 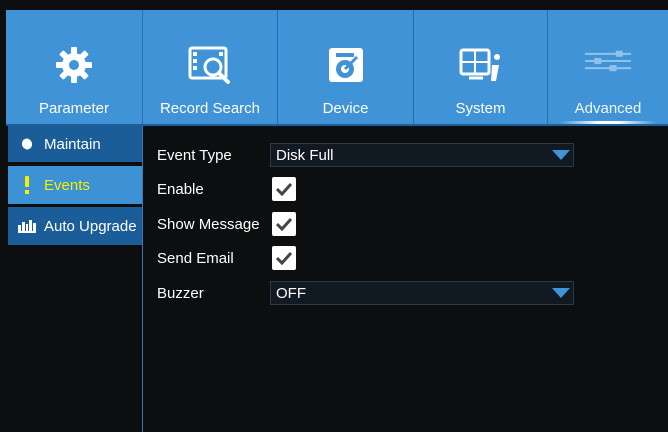 What do you see at coordinates (214, 293) in the screenshot?
I see `buzzer-row: Buzzer` at bounding box center [214, 293].